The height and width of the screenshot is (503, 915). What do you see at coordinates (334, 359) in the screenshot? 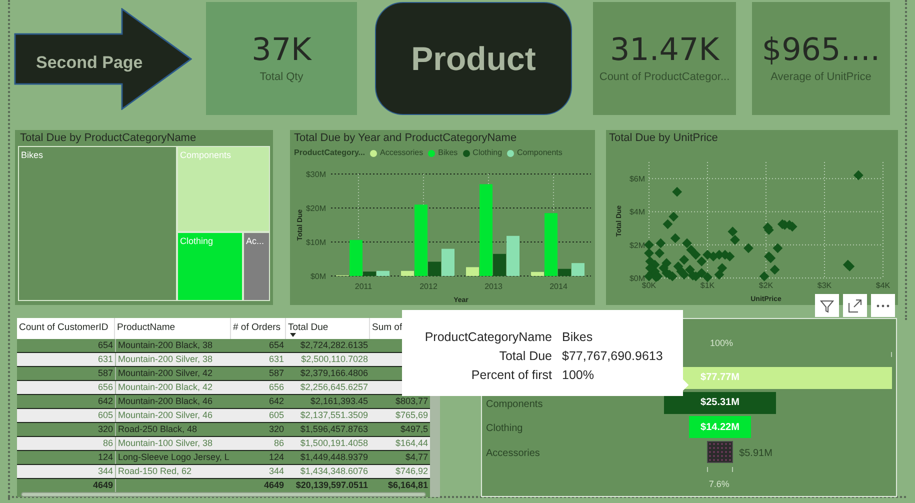
I see `table-cell-text: $2,500,110.7028` at bounding box center [334, 359].